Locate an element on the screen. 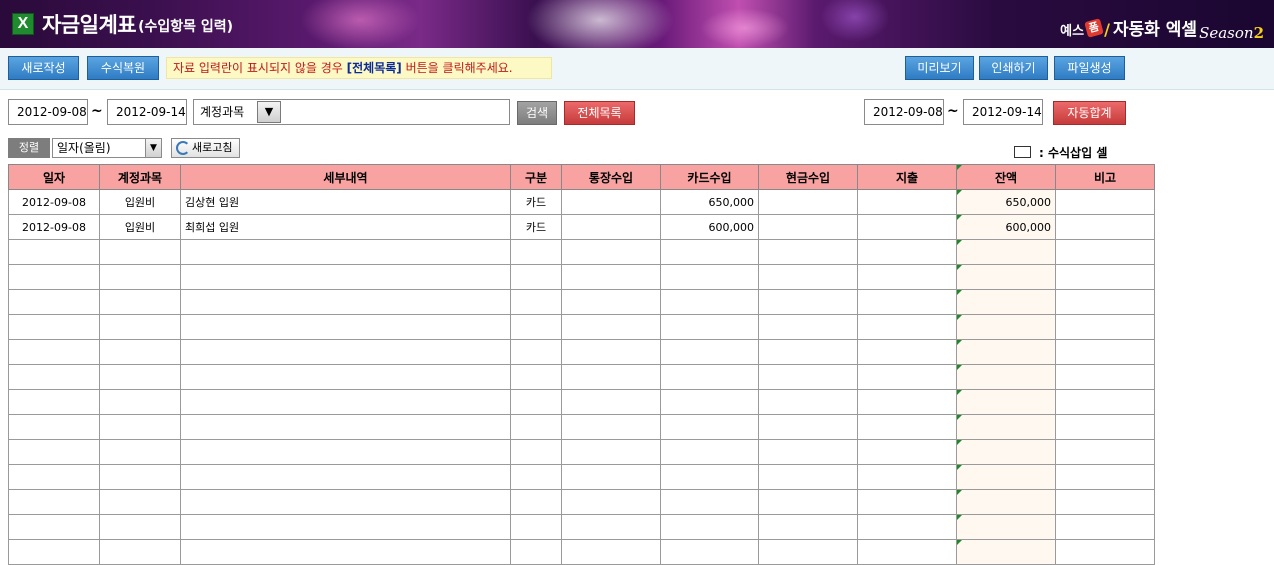  balance-cell: 600,000 is located at coordinates (1006, 227).